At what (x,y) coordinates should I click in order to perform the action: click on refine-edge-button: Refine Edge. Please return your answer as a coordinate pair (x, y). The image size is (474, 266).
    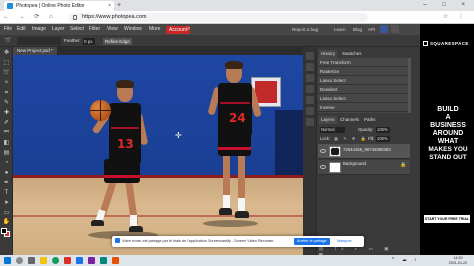
    Looking at the image, I should click on (117, 41).